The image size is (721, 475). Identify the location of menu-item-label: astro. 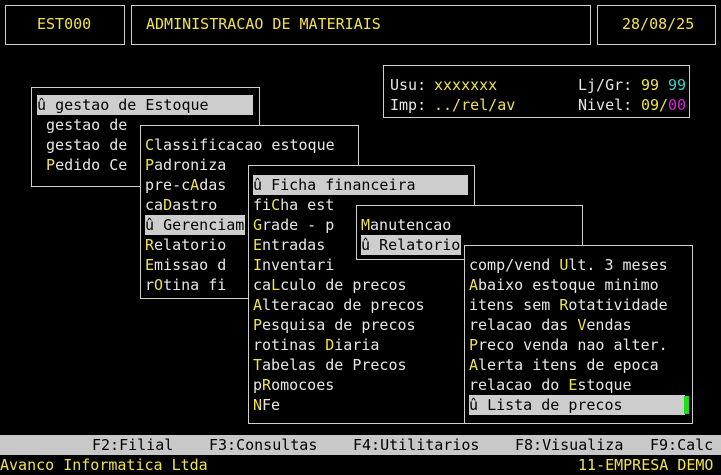
(195, 205).